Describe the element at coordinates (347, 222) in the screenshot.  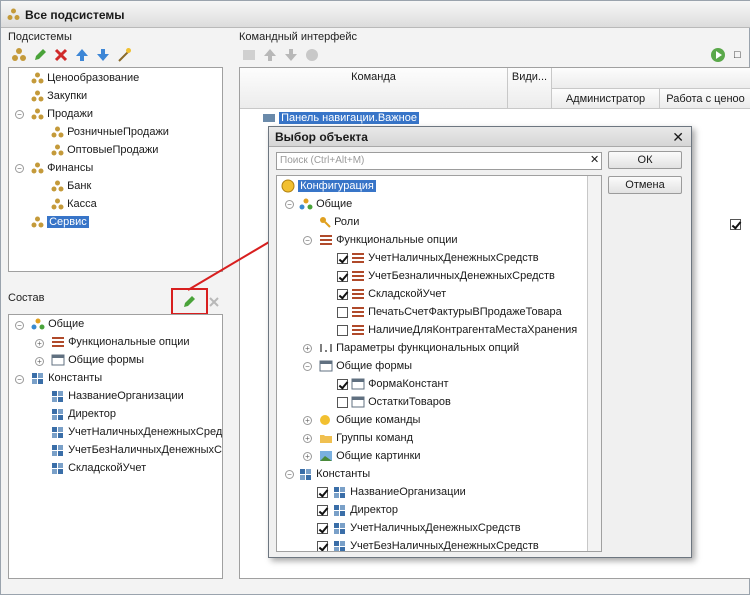
I see `tree-item-label: Роли` at that location.